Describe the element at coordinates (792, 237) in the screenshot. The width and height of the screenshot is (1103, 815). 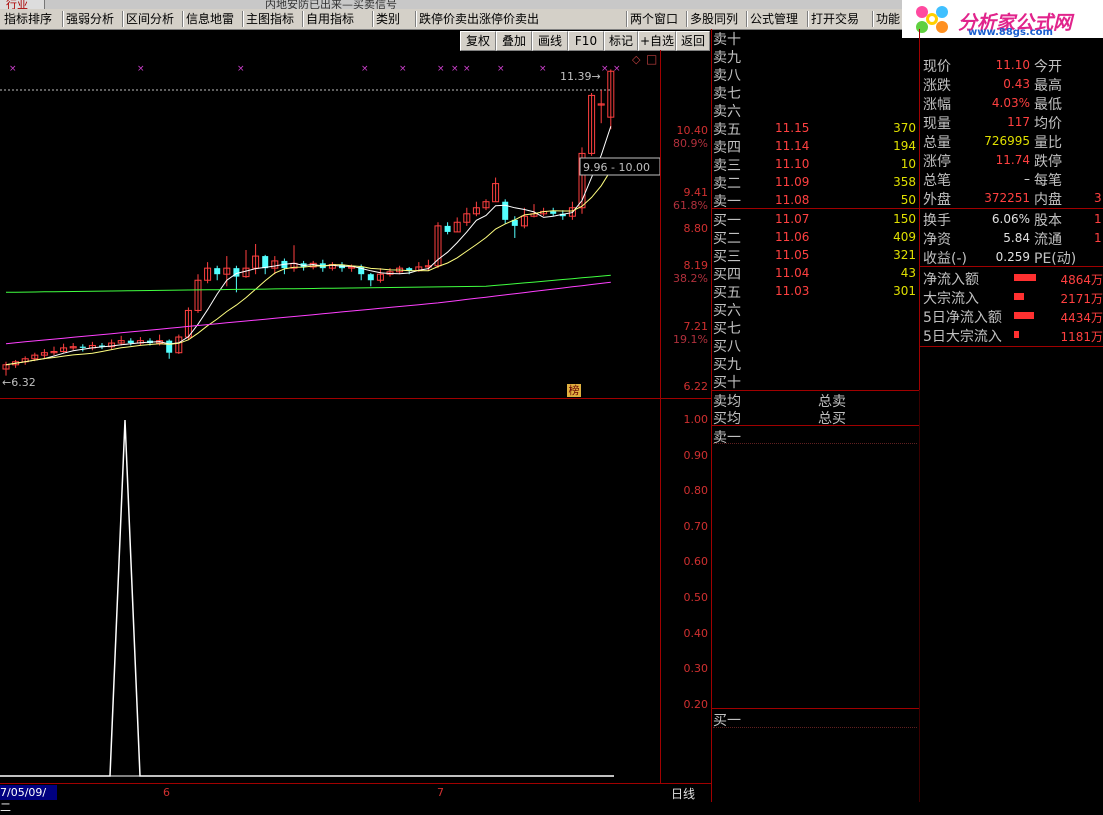
I see `buy-level-price: 11.06` at that location.